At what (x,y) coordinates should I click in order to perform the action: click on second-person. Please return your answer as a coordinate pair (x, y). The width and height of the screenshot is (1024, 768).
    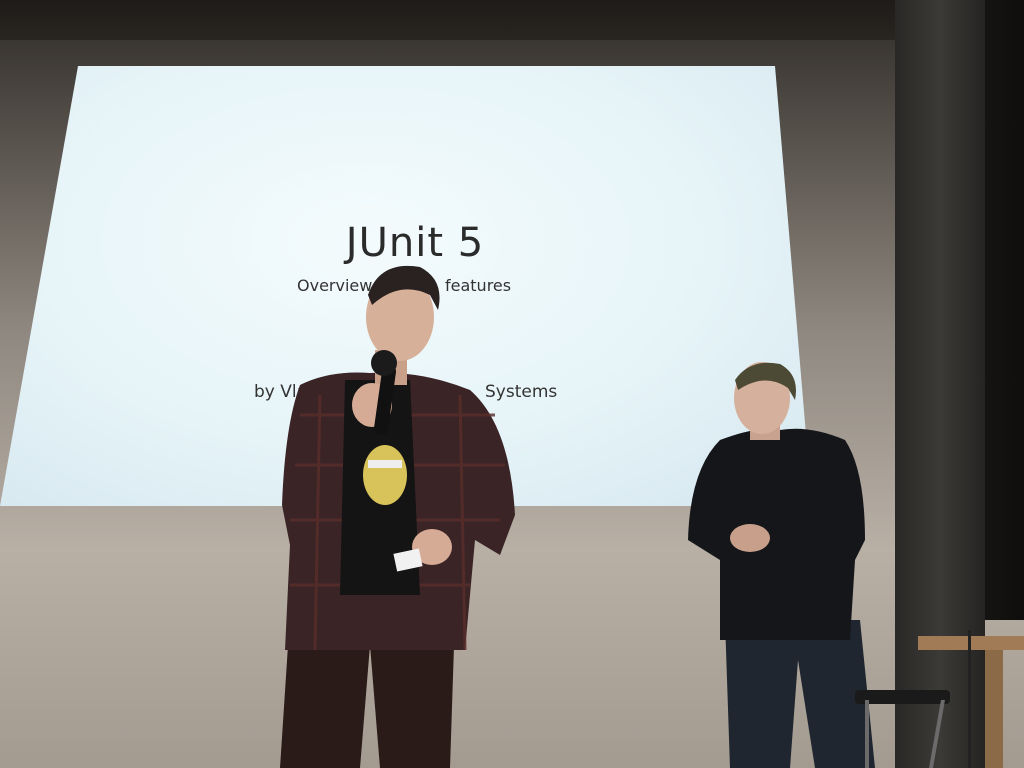
    Looking at the image, I should click on (781, 565).